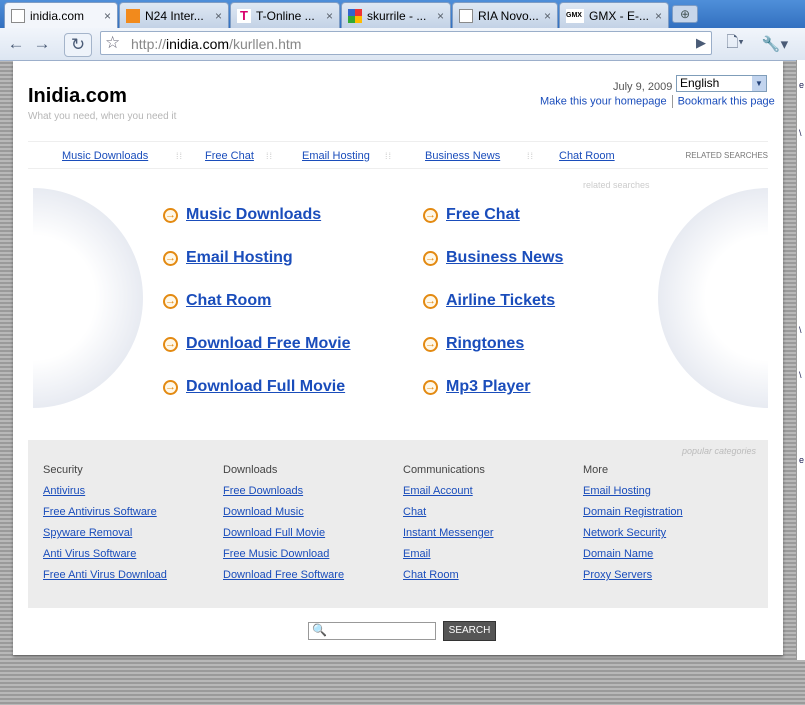 This screenshot has width=805, height=705. What do you see at coordinates (614, 15) in the screenshot?
I see `tab-gmx: GMX GMX - E-... ×` at bounding box center [614, 15].